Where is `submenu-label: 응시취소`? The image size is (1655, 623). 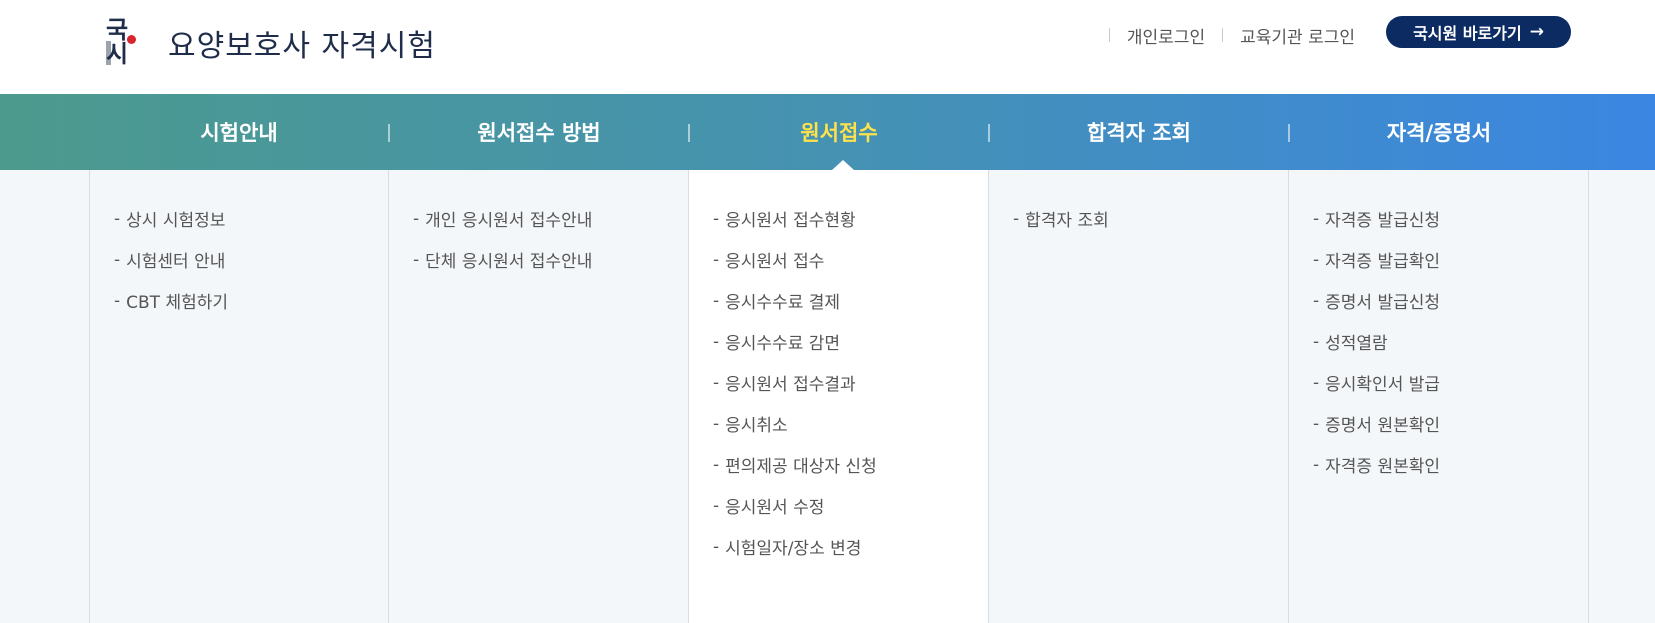
submenu-label: 응시취소 is located at coordinates (756, 426).